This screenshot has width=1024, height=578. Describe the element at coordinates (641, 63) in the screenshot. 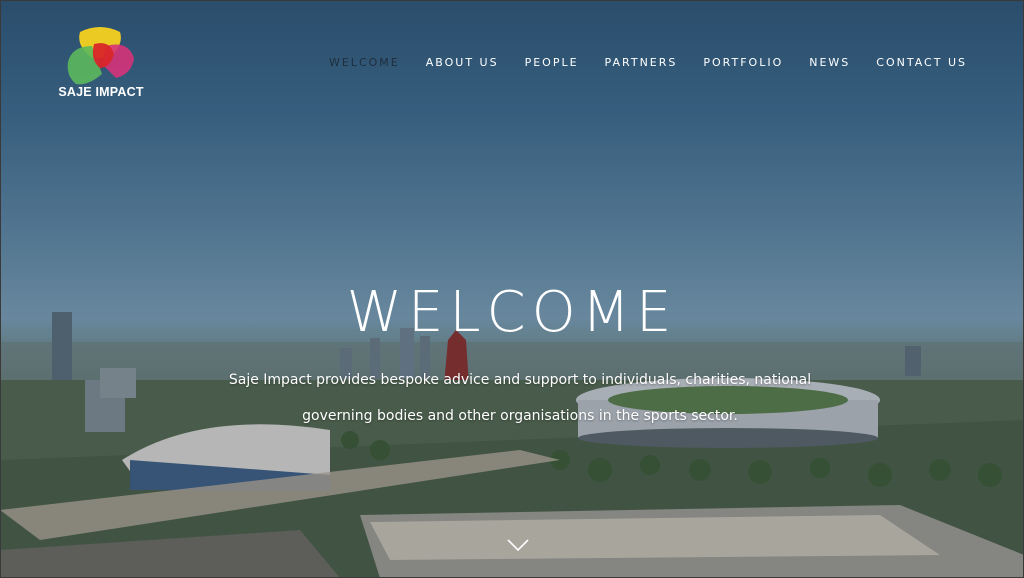

I see `nav-item-partners: PARTNERS` at that location.